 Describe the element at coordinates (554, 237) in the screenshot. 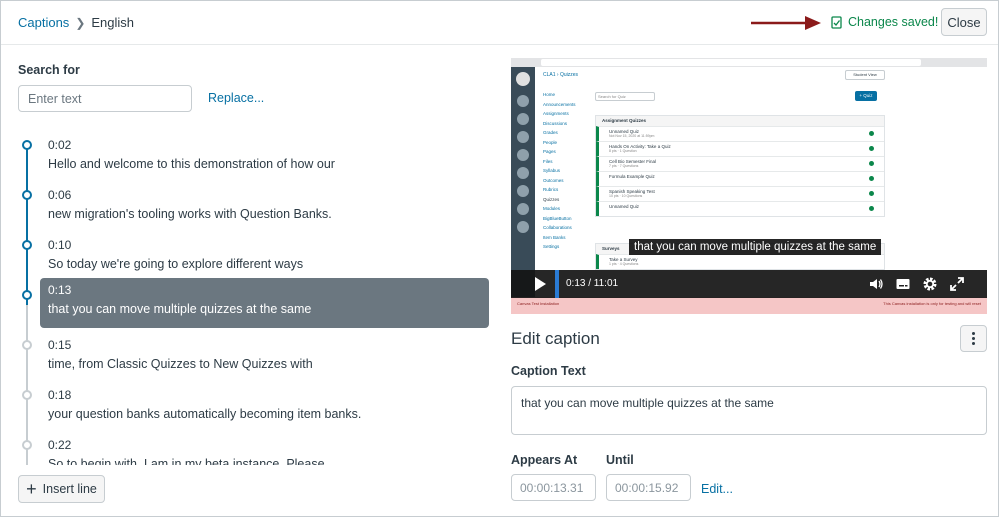

I see `video-nav-item: Item Banks` at that location.